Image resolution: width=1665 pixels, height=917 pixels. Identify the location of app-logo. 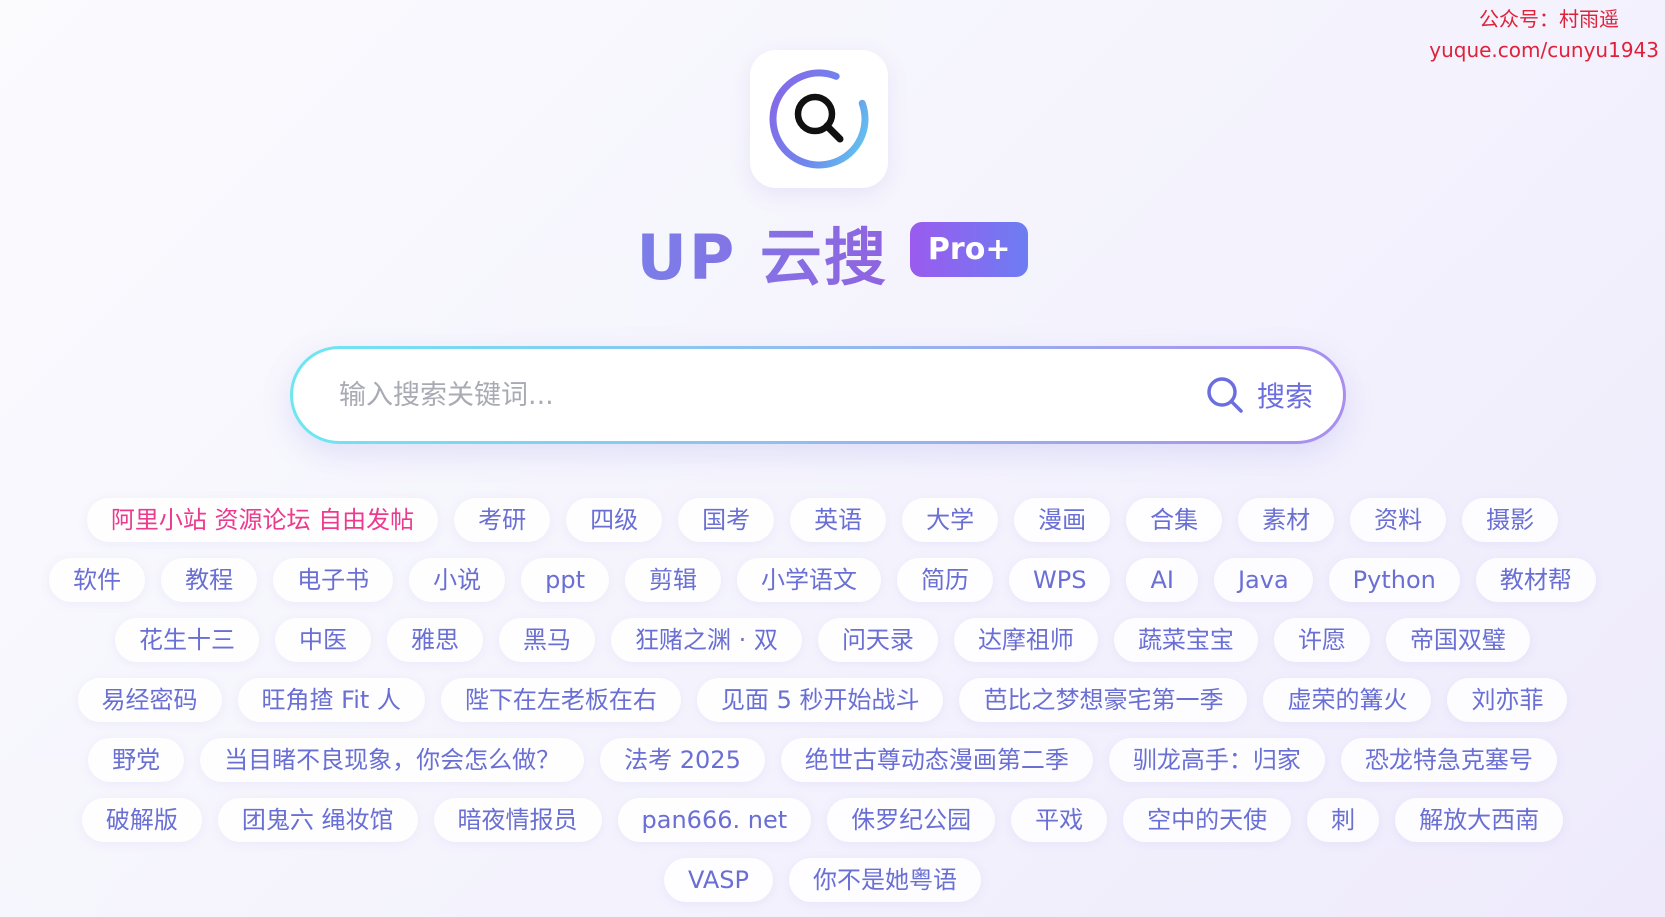
(819, 119).